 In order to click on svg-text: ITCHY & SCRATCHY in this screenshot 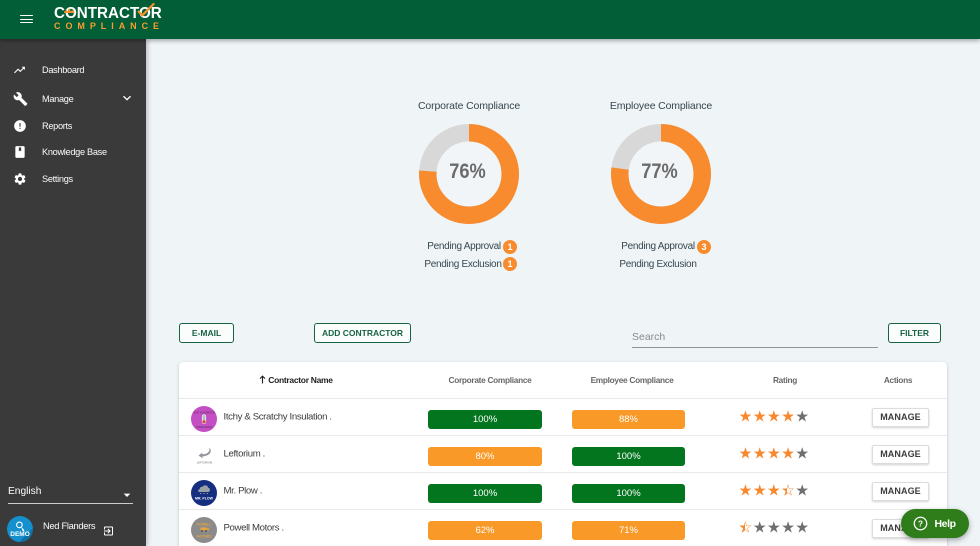, I will do `click(203, 413)`.